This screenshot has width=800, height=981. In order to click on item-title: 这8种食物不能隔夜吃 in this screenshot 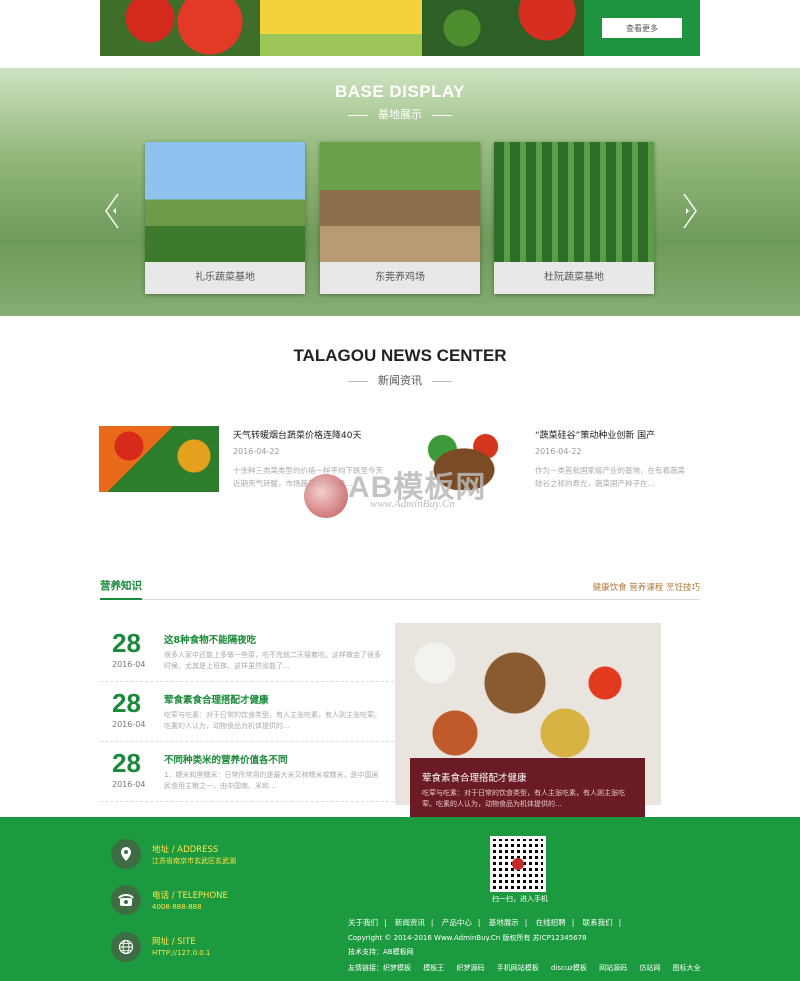, I will do `click(210, 639)`.